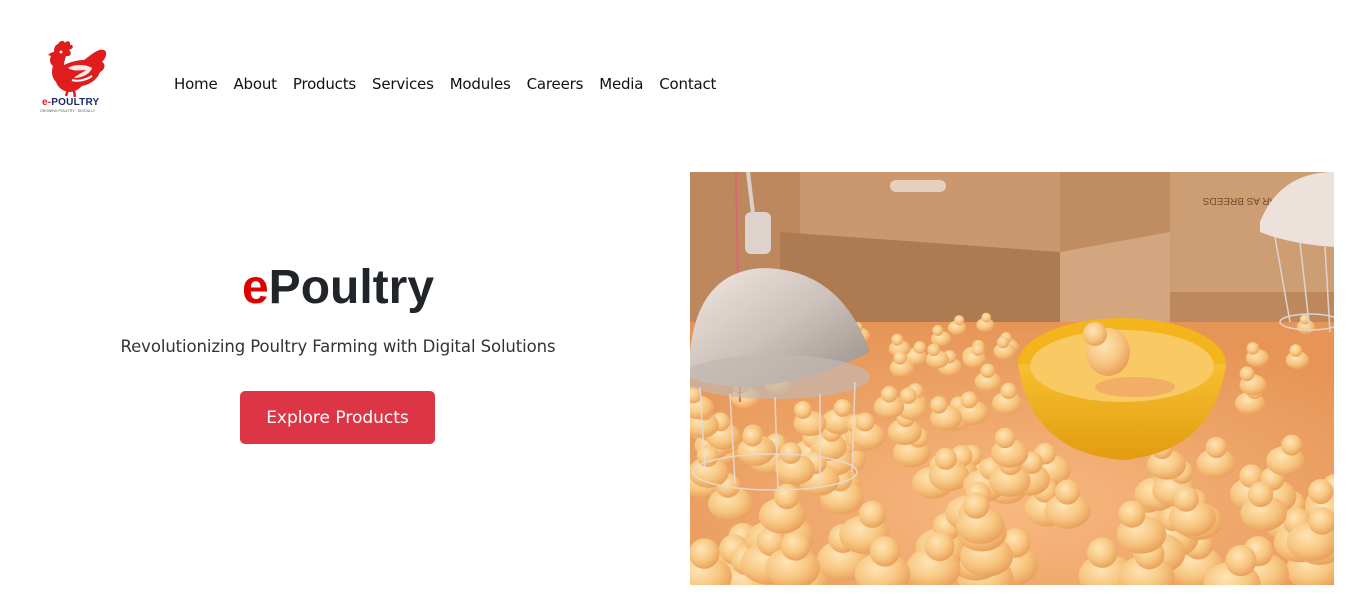 This screenshot has width=1348, height=600. I want to click on logo-wordmark: e-POULTRY, so click(71, 102).